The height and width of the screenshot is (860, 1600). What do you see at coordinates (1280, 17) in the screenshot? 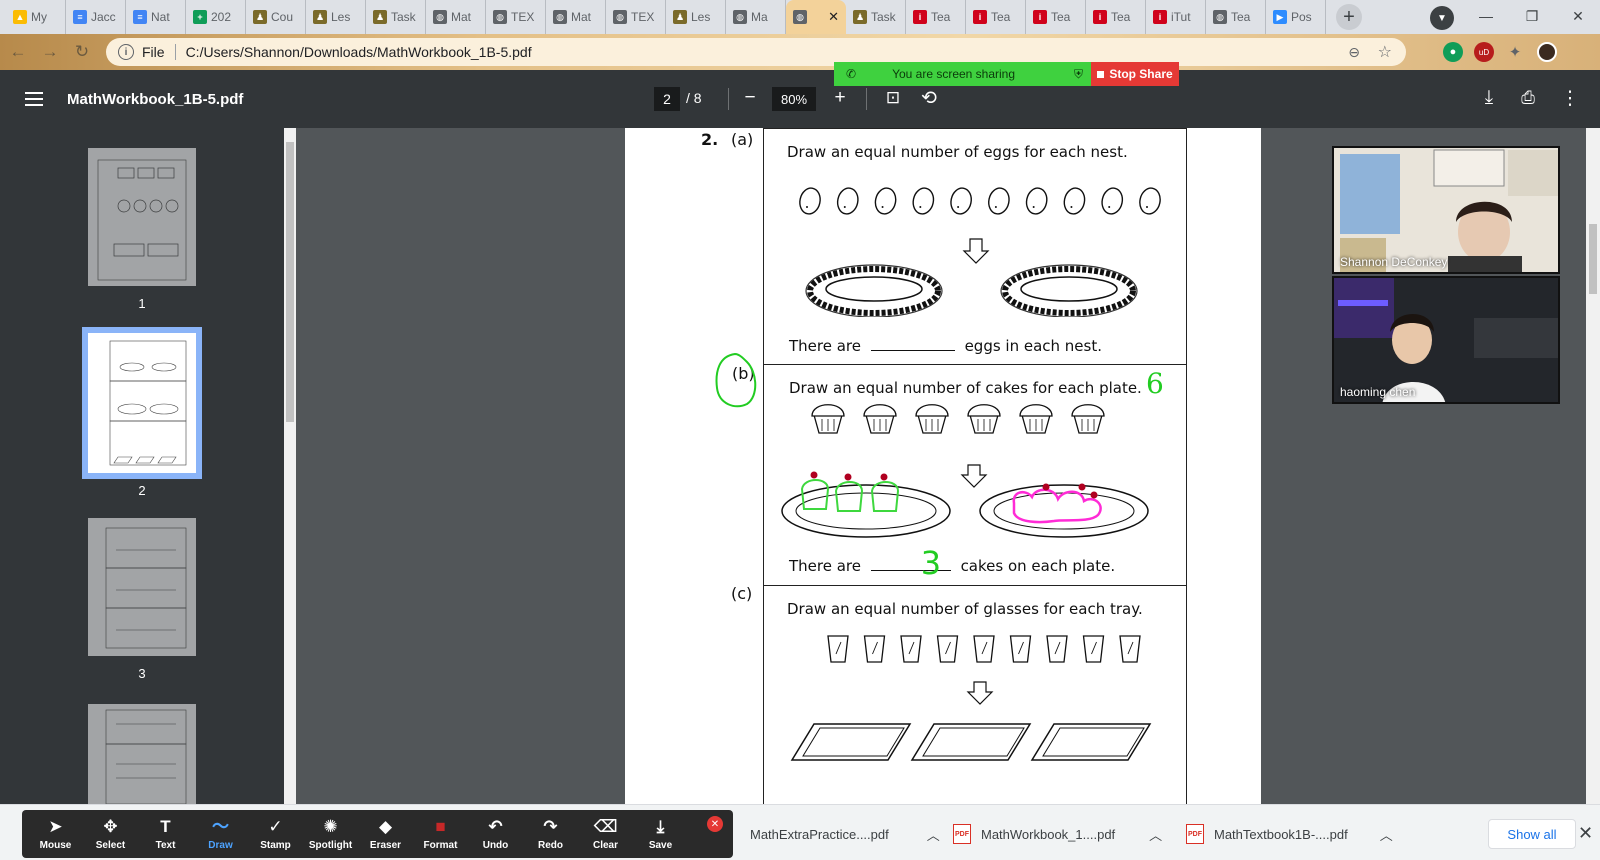
I see `zoom-icon: ▶` at bounding box center [1280, 17].